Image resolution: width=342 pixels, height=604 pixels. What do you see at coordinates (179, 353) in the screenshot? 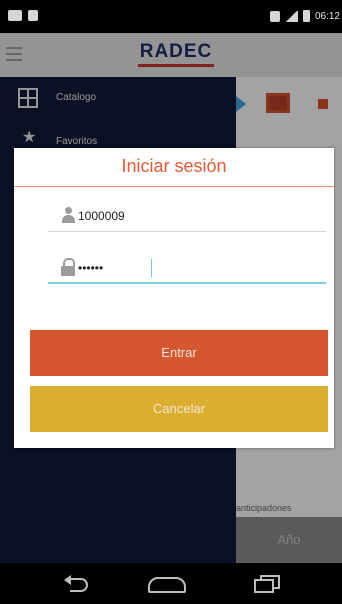
I see `login-button: Entrar` at bounding box center [179, 353].